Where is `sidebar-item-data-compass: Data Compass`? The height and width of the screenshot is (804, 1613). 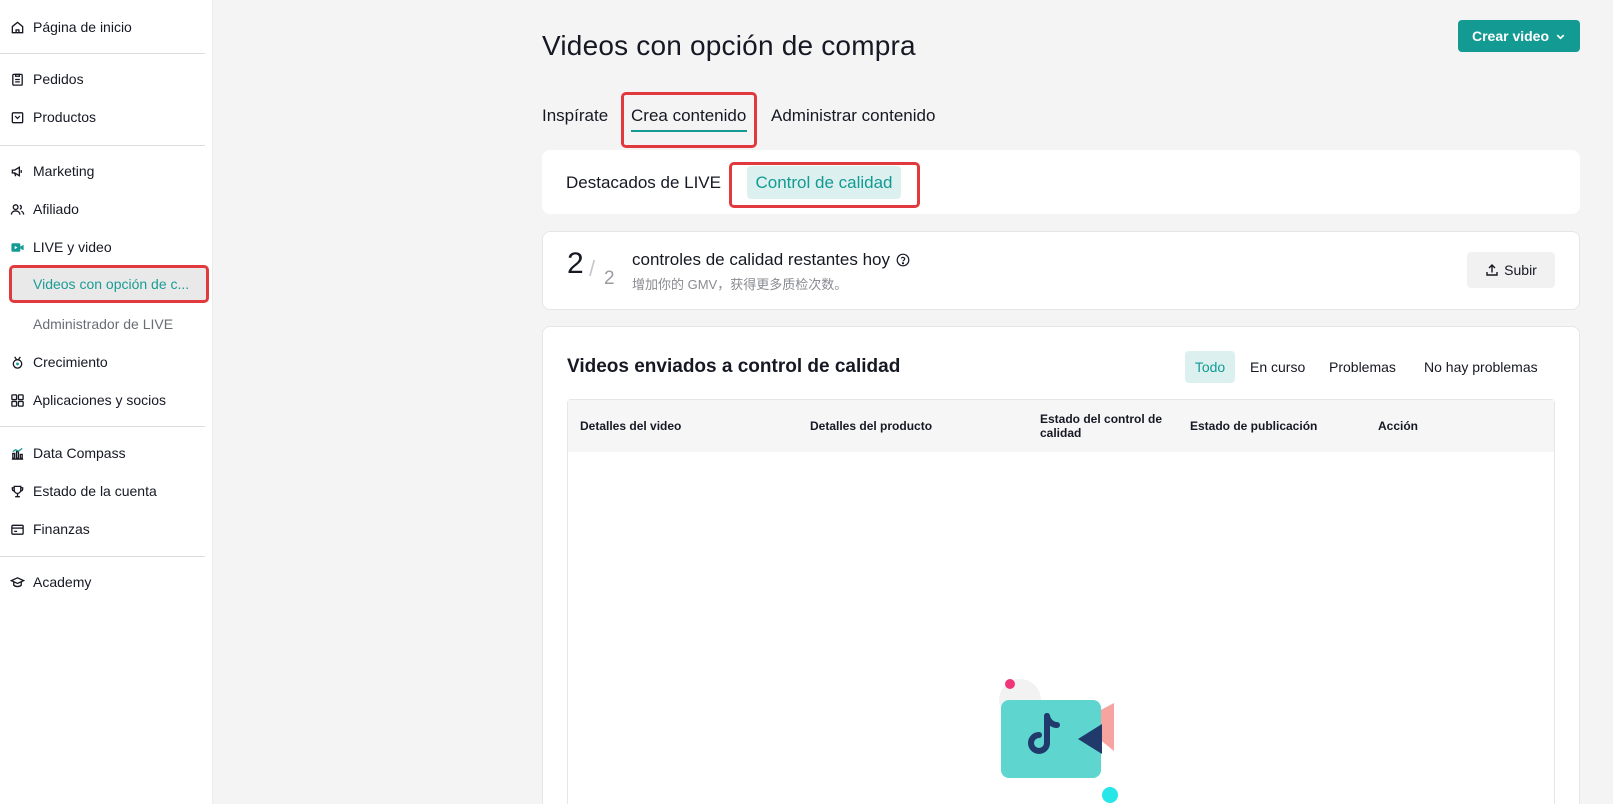
sidebar-item-data-compass: Data Compass is located at coordinates (106, 453).